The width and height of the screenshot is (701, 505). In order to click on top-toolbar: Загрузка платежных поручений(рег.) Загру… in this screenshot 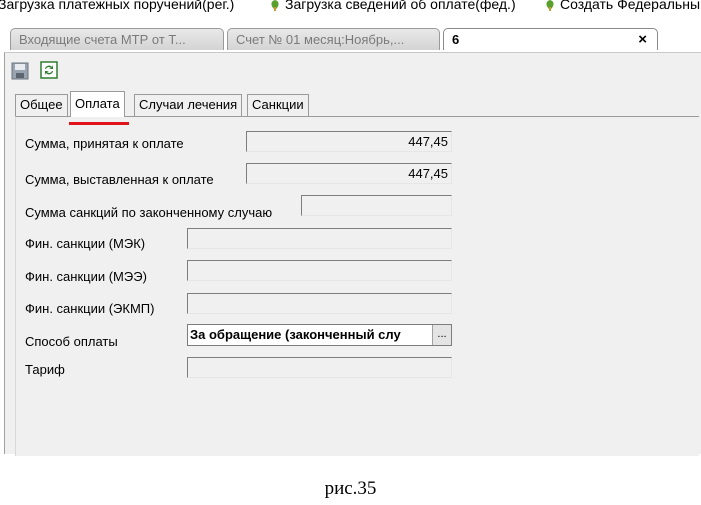, I will do `click(350, 10)`.